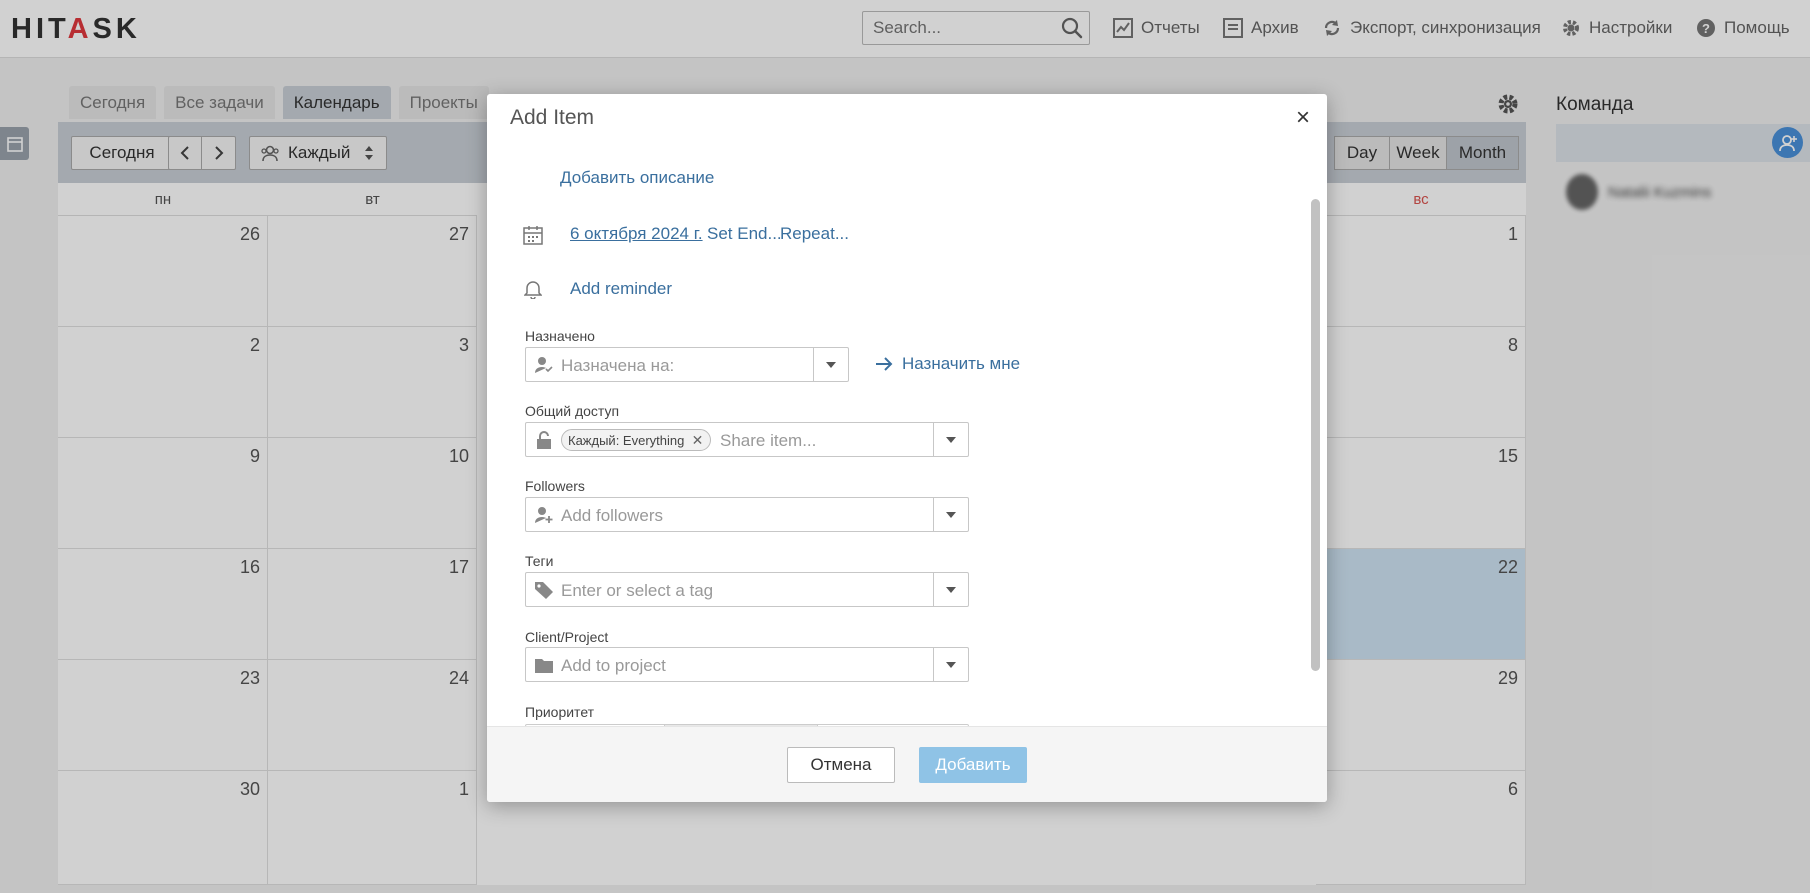  What do you see at coordinates (544, 515) in the screenshot?
I see `user-plus-icon` at bounding box center [544, 515].